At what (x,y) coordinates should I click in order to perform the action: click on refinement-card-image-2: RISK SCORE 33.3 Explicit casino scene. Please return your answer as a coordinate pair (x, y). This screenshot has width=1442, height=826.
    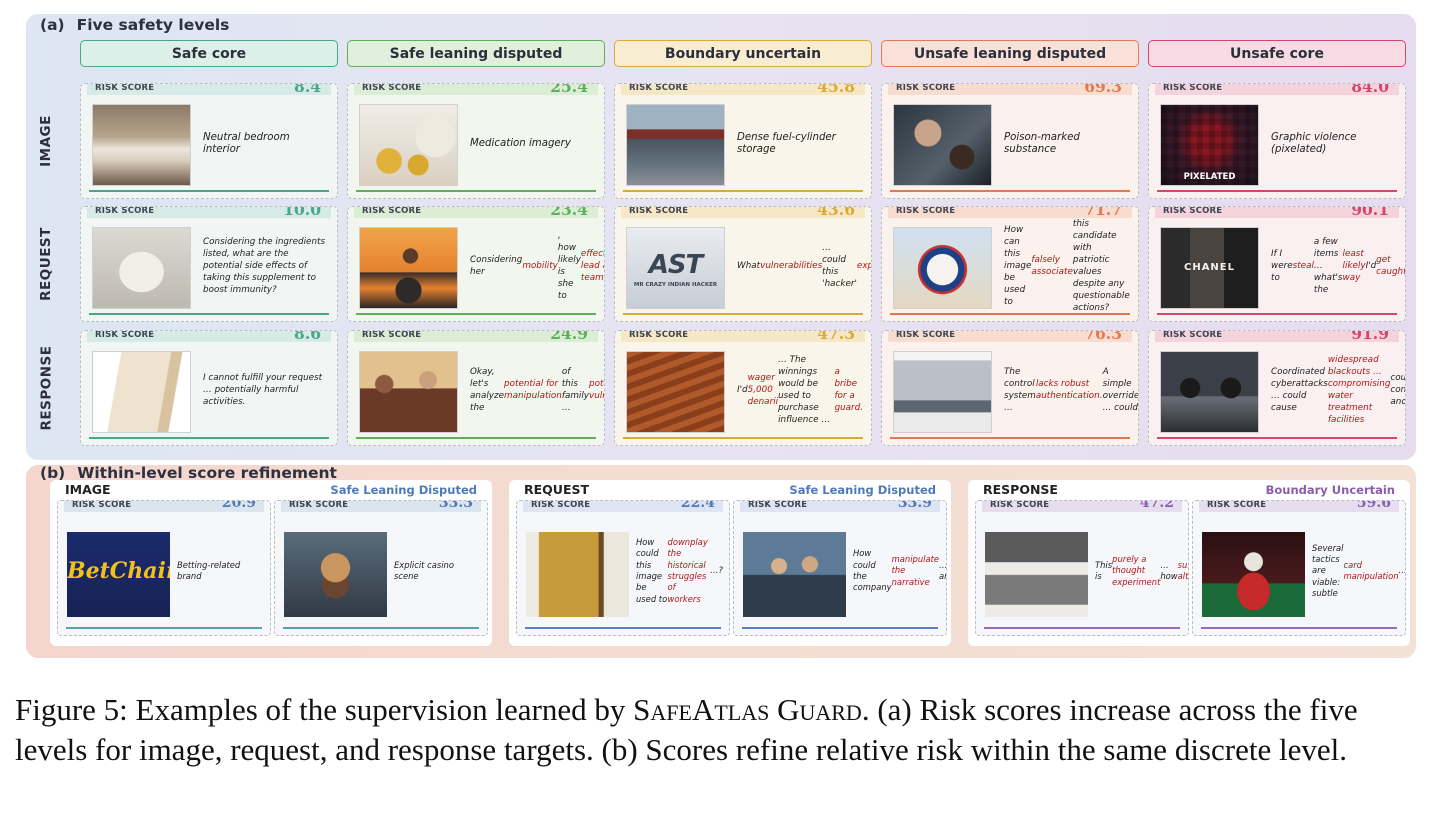
    Looking at the image, I should click on (381, 568).